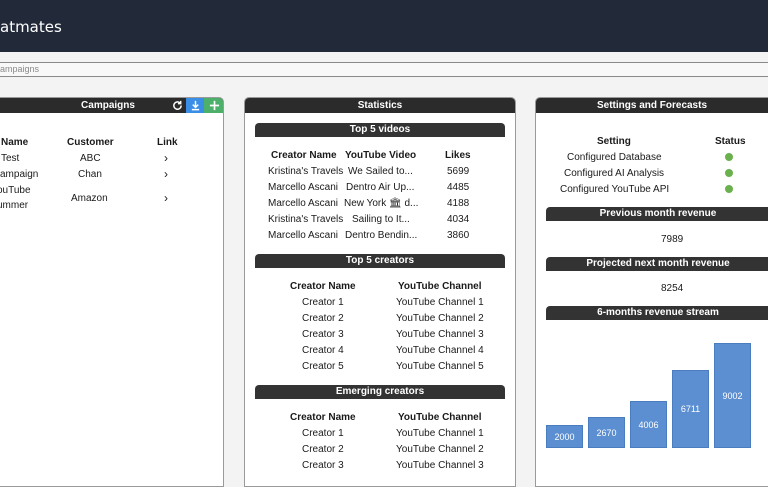 This screenshot has height=487, width=768. I want to click on creator-channel: YouTube Channel 4, so click(440, 350).